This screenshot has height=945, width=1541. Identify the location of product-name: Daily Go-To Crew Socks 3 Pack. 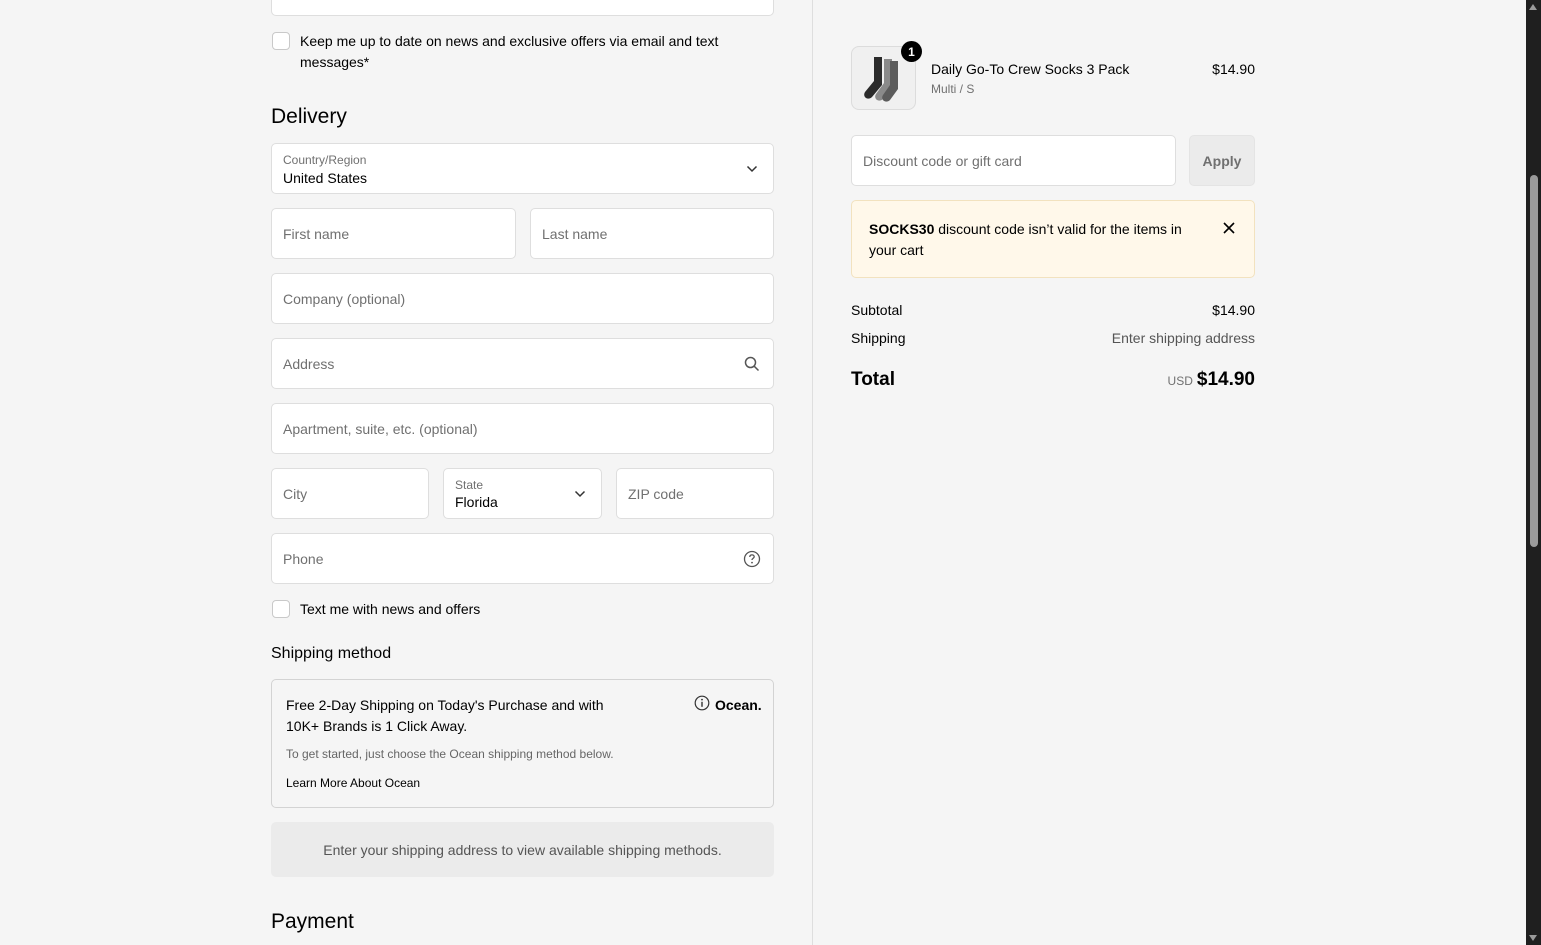
(1030, 69).